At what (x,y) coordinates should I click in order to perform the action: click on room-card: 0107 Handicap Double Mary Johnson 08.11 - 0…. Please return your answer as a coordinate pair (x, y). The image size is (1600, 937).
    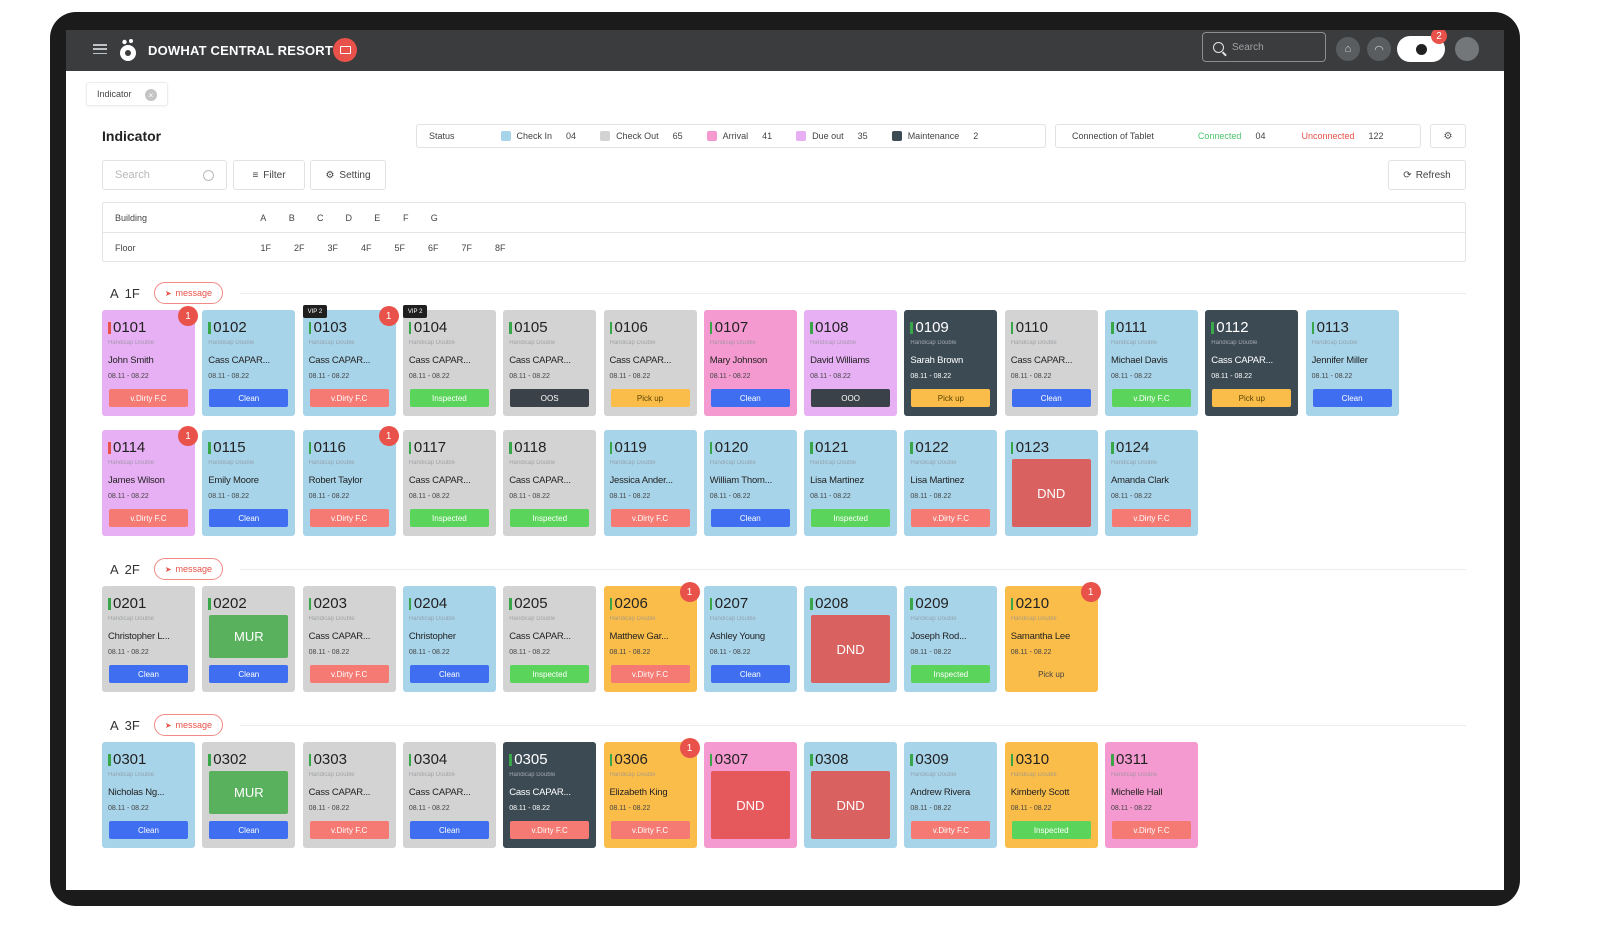
    Looking at the image, I should click on (750, 363).